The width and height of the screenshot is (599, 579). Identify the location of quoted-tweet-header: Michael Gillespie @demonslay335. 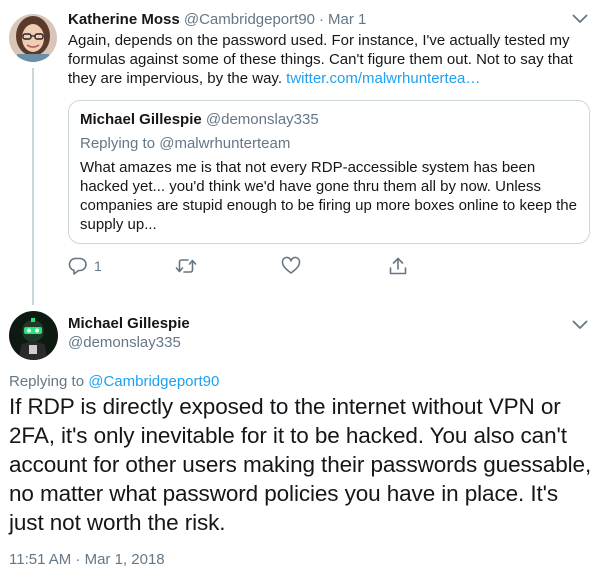
(199, 120).